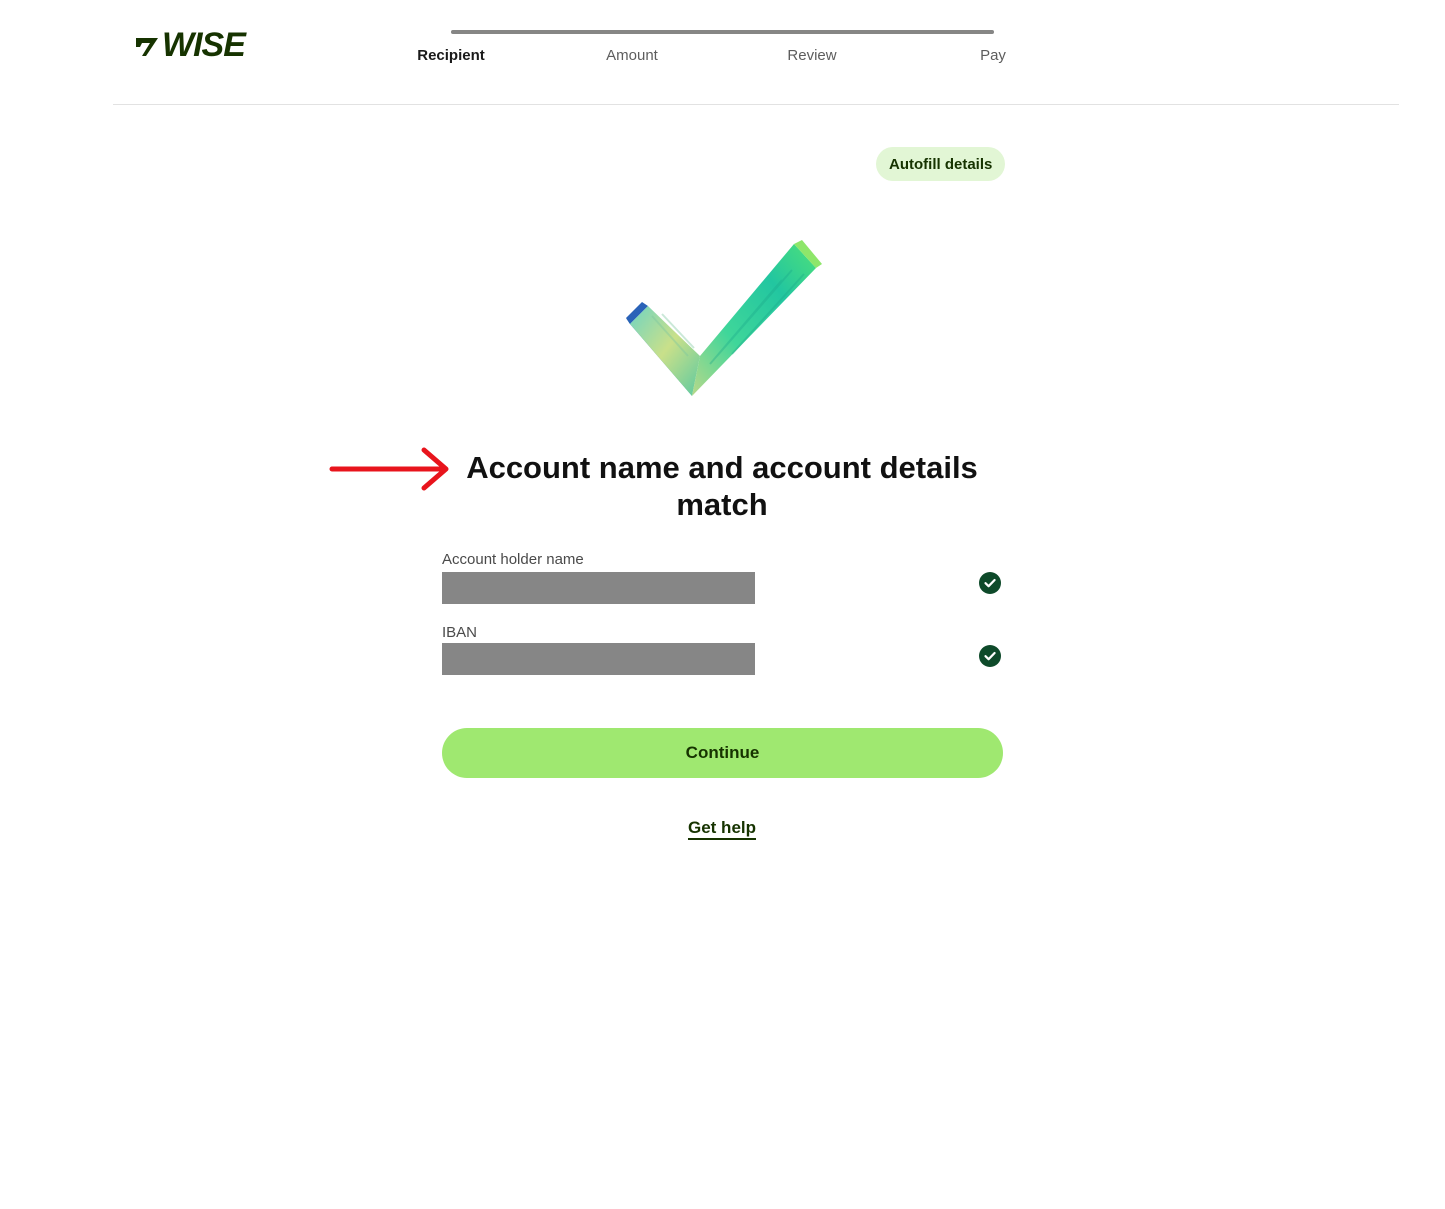 The image size is (1445, 1209). What do you see at coordinates (722, 753) in the screenshot?
I see `continue-button: Continue` at bounding box center [722, 753].